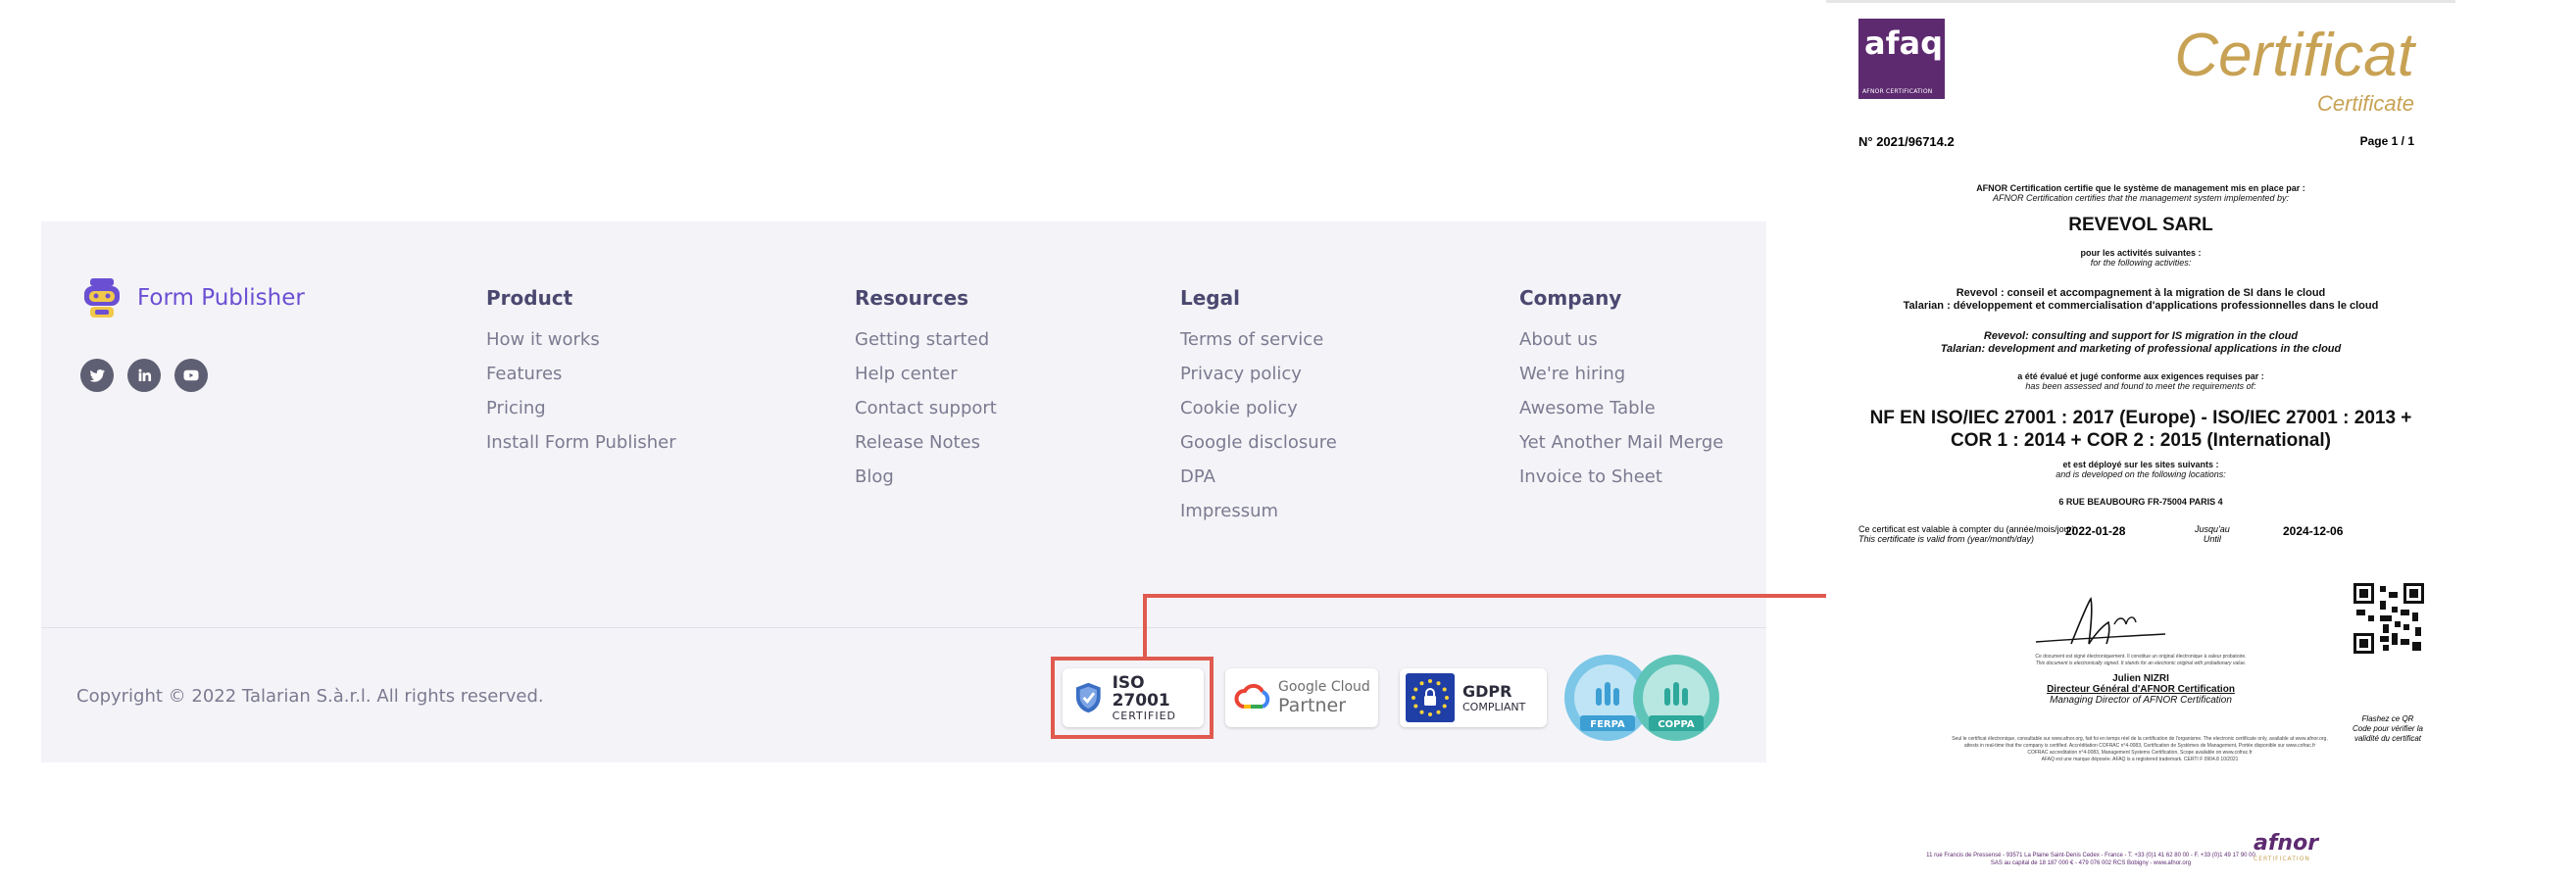  Describe the element at coordinates (1144, 715) in the screenshot. I see `iso-badge-line2: CERTIFIED` at that location.